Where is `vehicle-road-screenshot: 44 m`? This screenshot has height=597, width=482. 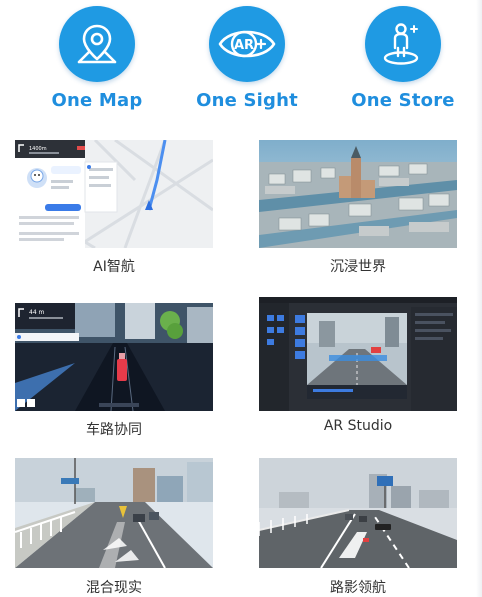
vehicle-road-screenshot: 44 m is located at coordinates (114, 357).